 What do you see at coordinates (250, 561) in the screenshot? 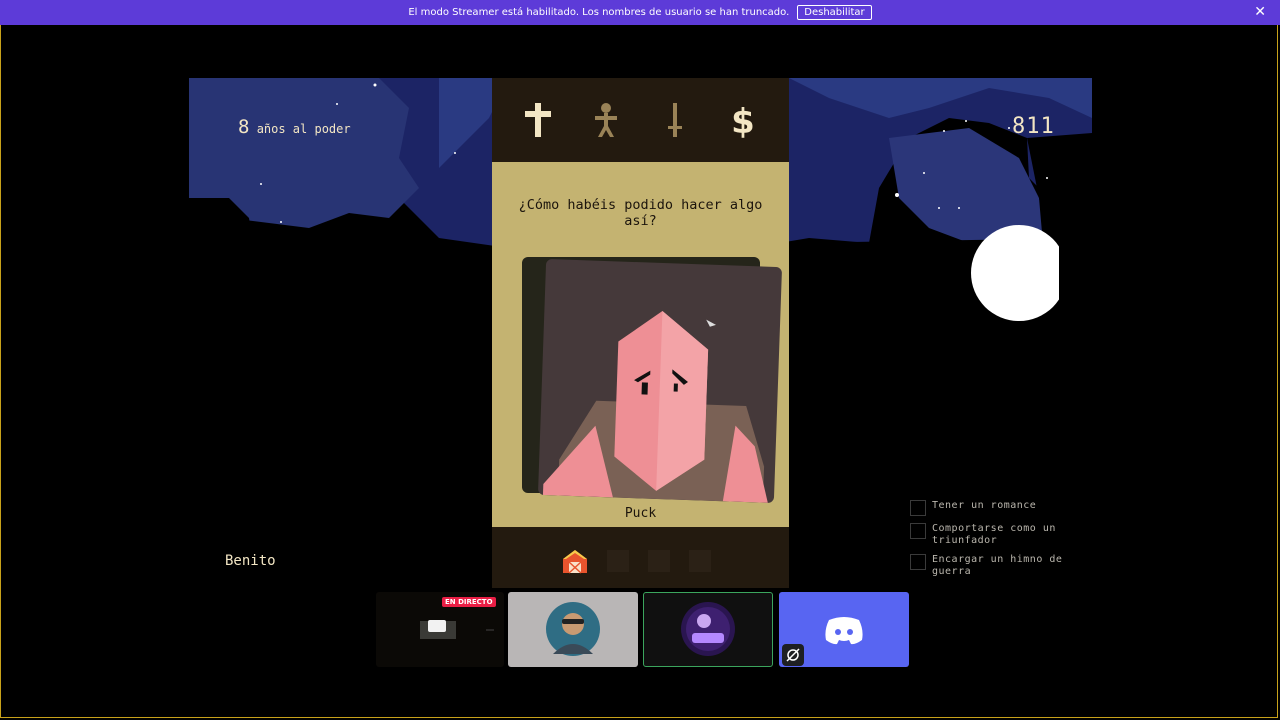
I see `player-name: Benito` at bounding box center [250, 561].